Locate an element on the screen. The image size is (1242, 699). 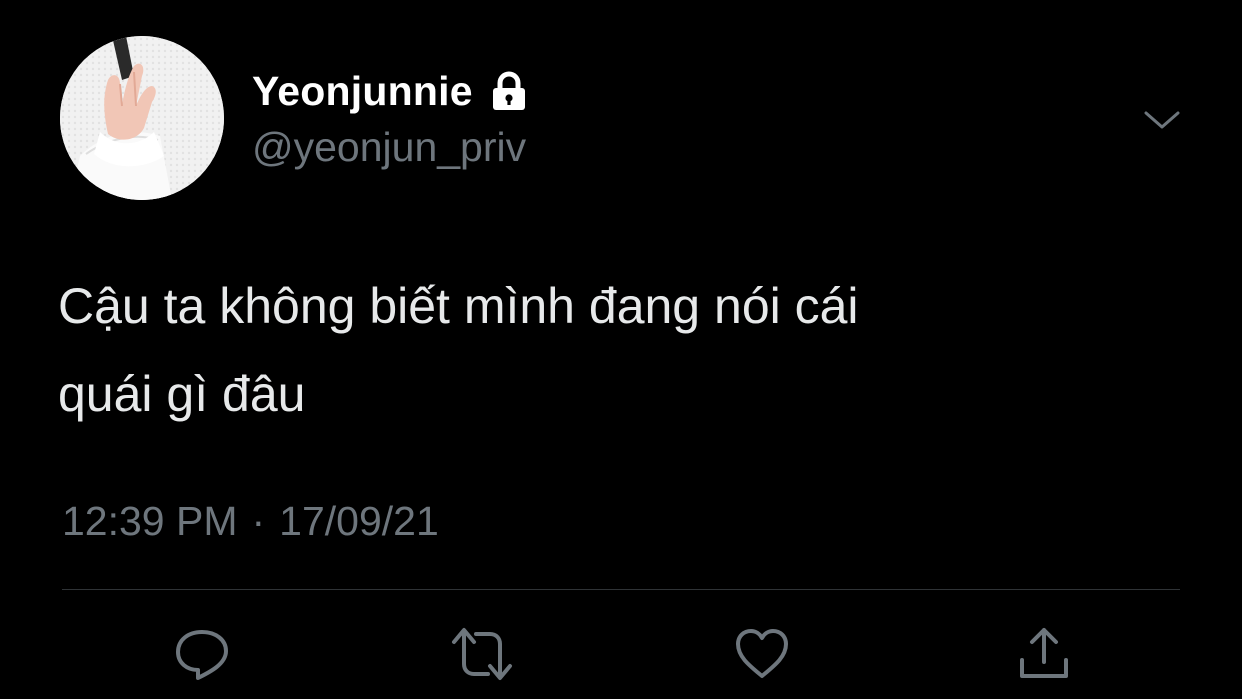
share-icon is located at coordinates (1044, 653).